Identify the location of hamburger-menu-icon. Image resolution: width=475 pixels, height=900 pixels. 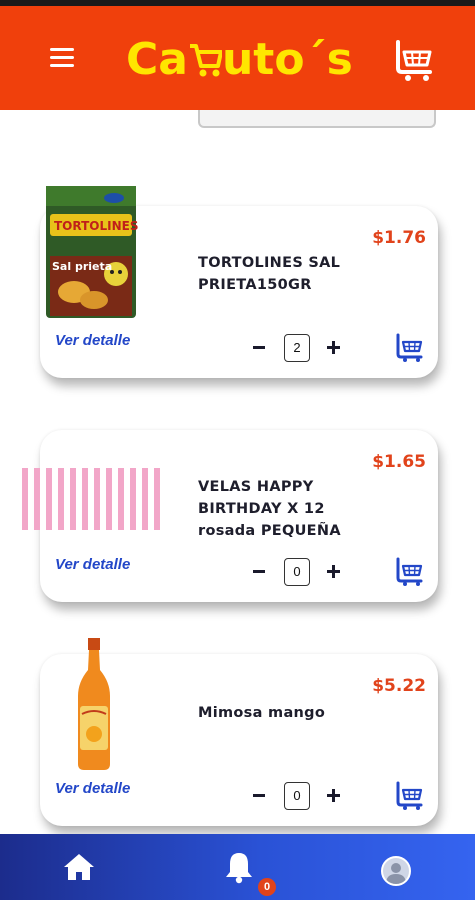
(62, 58).